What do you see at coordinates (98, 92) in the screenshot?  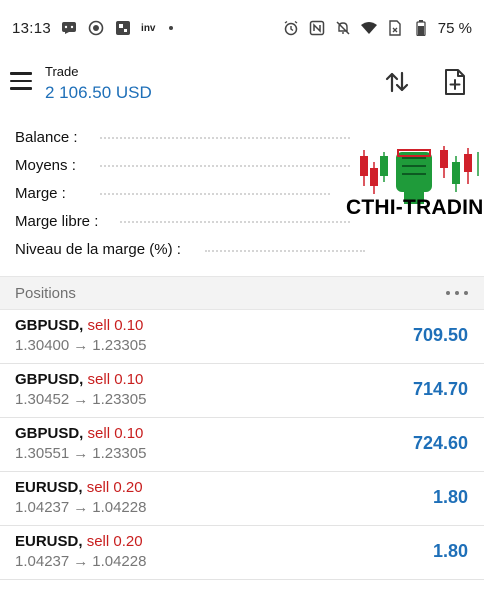 I see `balance-subtitle: 2 106.50 USD` at bounding box center [98, 92].